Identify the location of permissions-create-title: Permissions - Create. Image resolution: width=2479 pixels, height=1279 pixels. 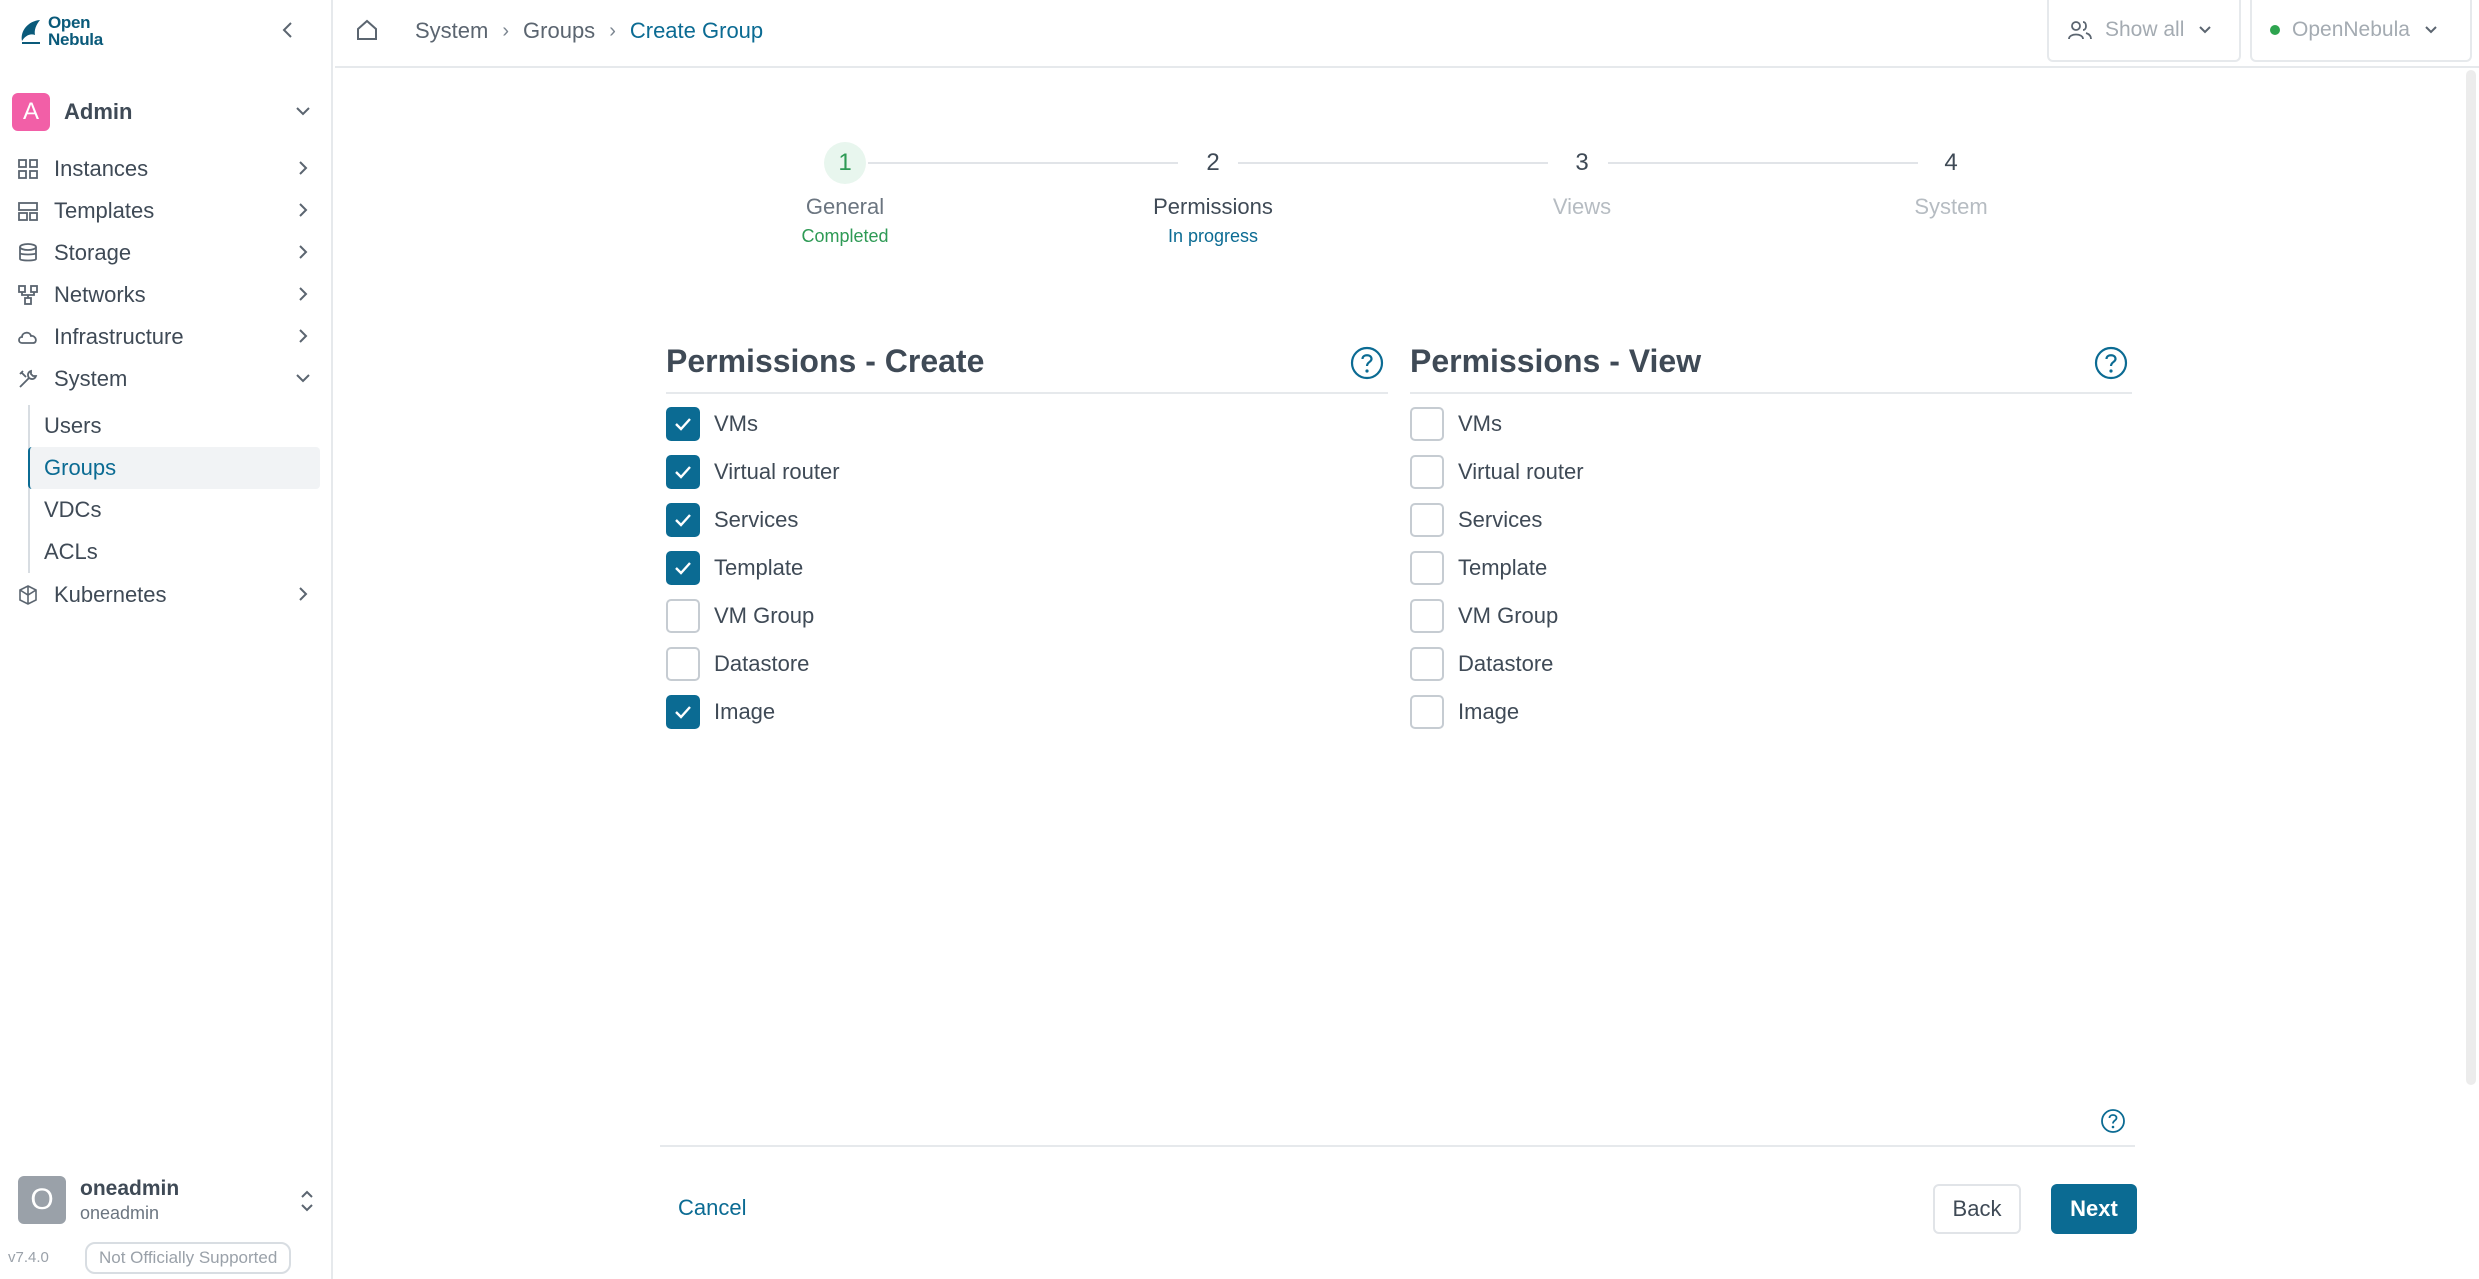
(1027, 365).